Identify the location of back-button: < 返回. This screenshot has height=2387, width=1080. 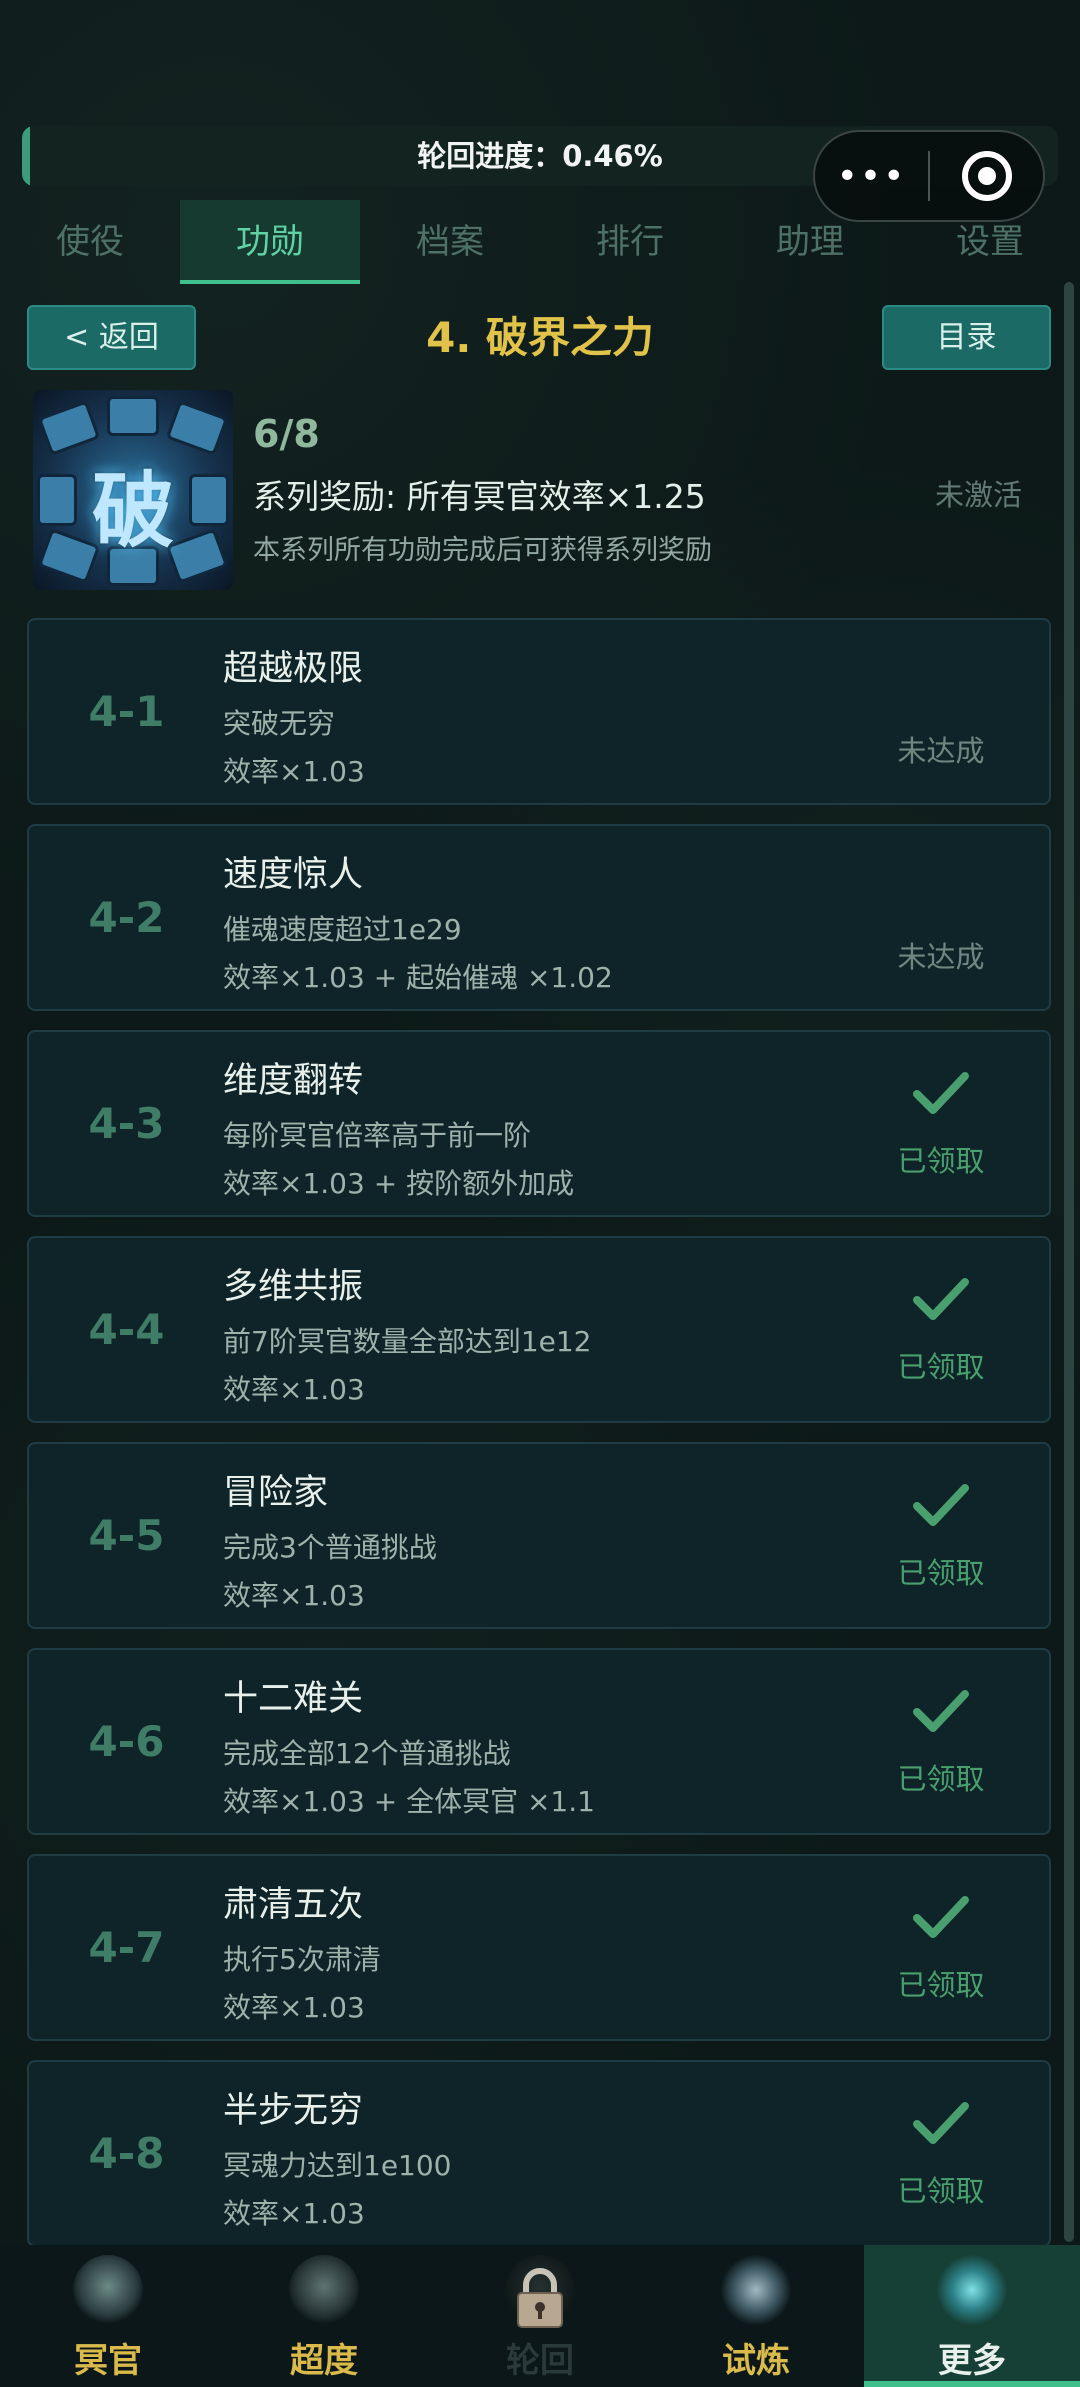
(111, 337).